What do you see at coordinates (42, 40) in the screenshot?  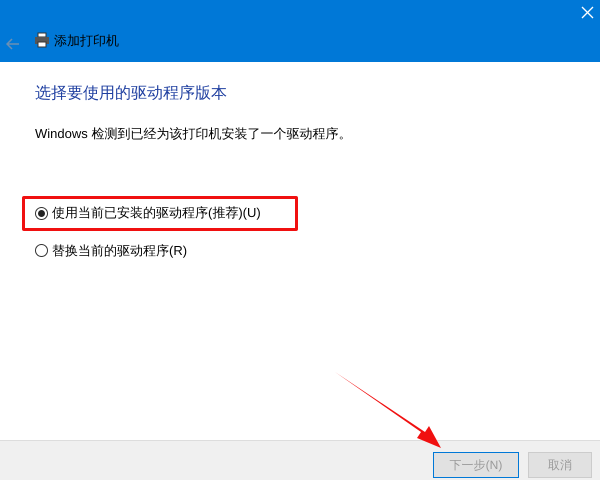 I see `printer-icon` at bounding box center [42, 40].